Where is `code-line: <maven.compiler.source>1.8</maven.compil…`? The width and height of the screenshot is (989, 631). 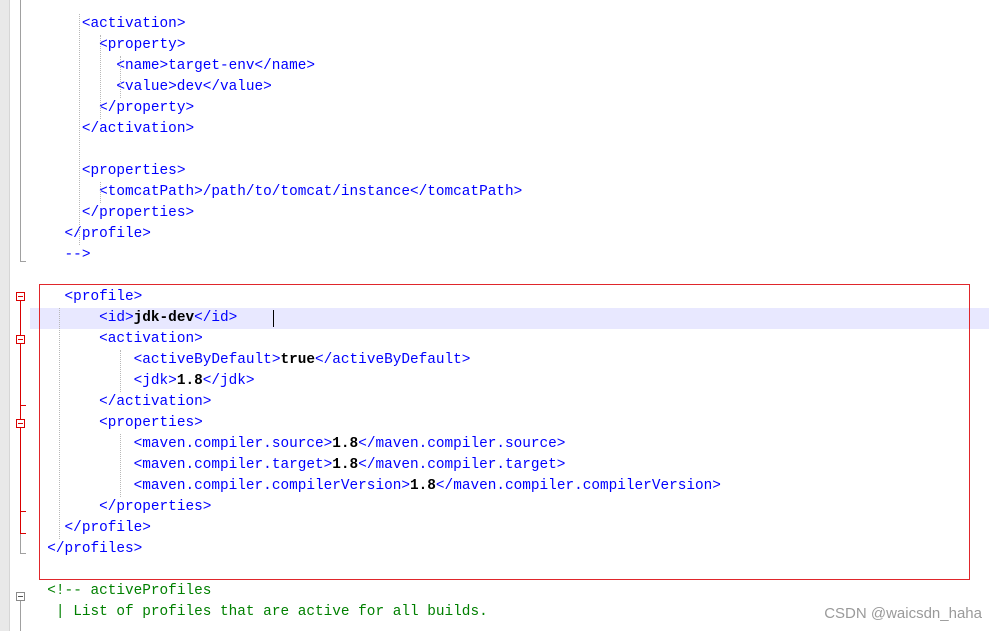 code-line: <maven.compiler.source>1.8</maven.compil… is located at coordinates (509, 444).